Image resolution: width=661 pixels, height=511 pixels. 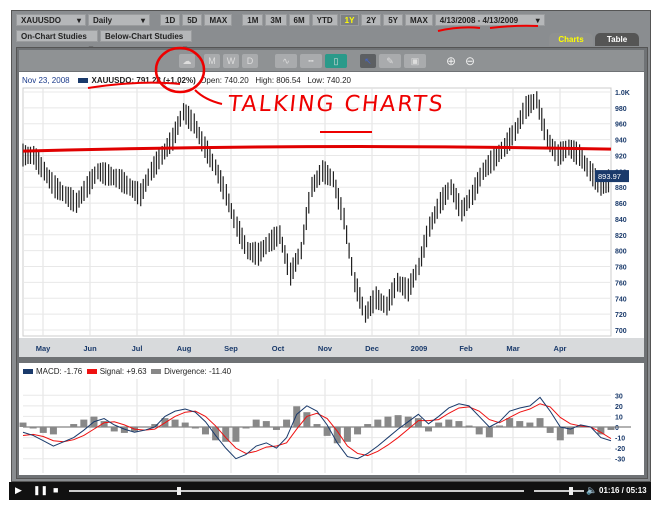 What do you see at coordinates (390, 60) in the screenshot?
I see `draw-tool-icon: ✎` at bounding box center [390, 60].